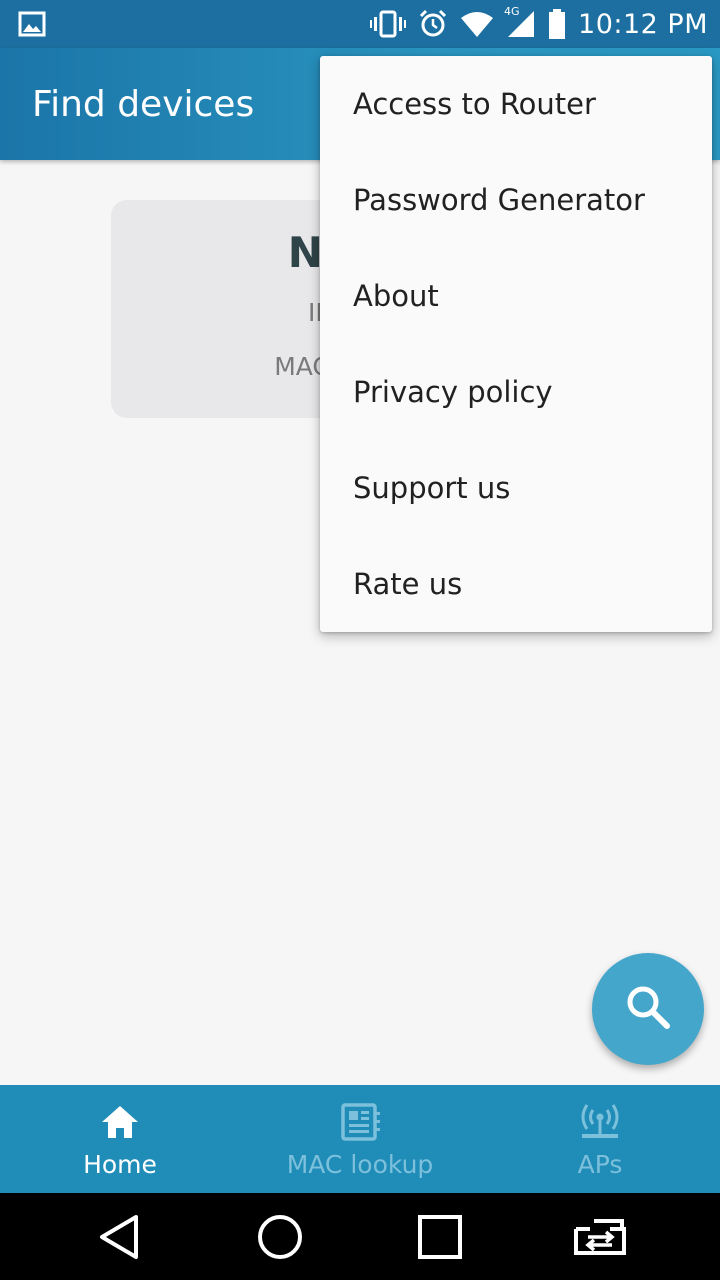 The height and width of the screenshot is (1280, 720). I want to click on access-point-icon, so click(600, 1122).